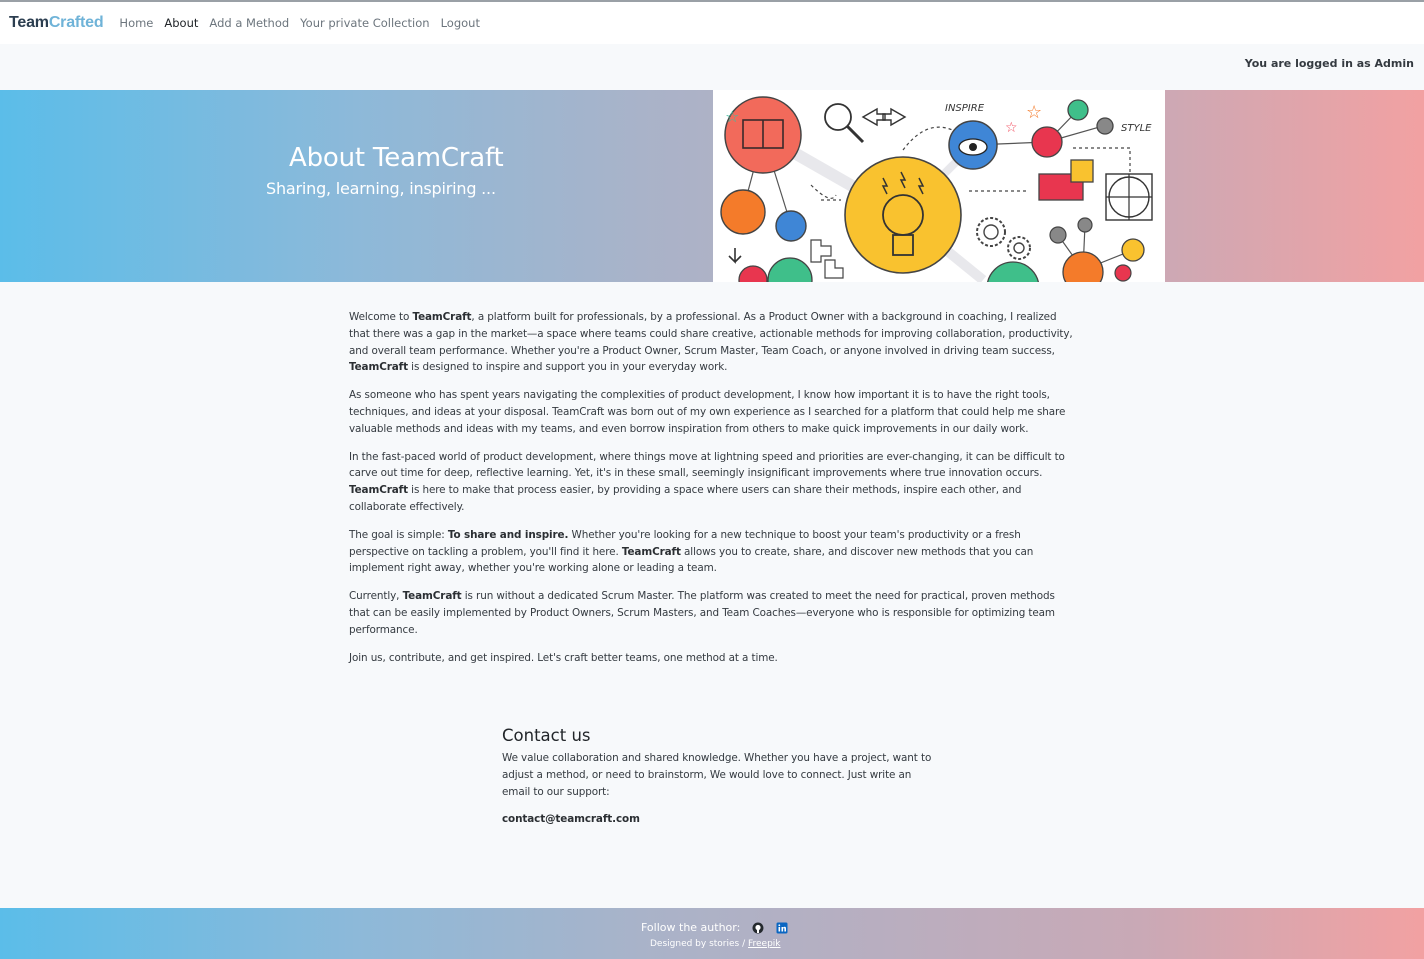  I want to click on lightbulb-icon, so click(903, 215).